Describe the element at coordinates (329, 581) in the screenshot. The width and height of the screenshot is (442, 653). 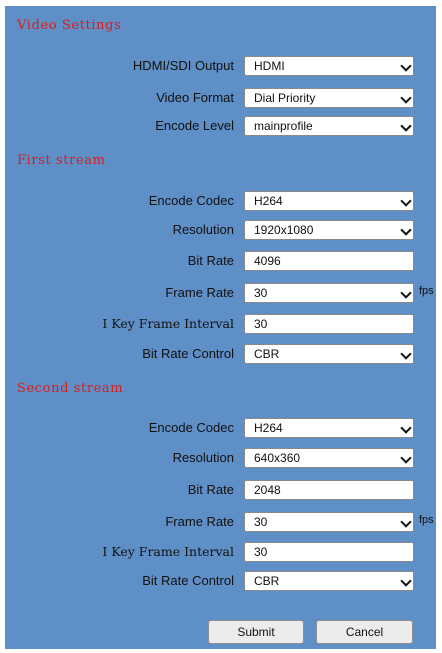
I see `second-bit-rate-control-select: CBR` at that location.